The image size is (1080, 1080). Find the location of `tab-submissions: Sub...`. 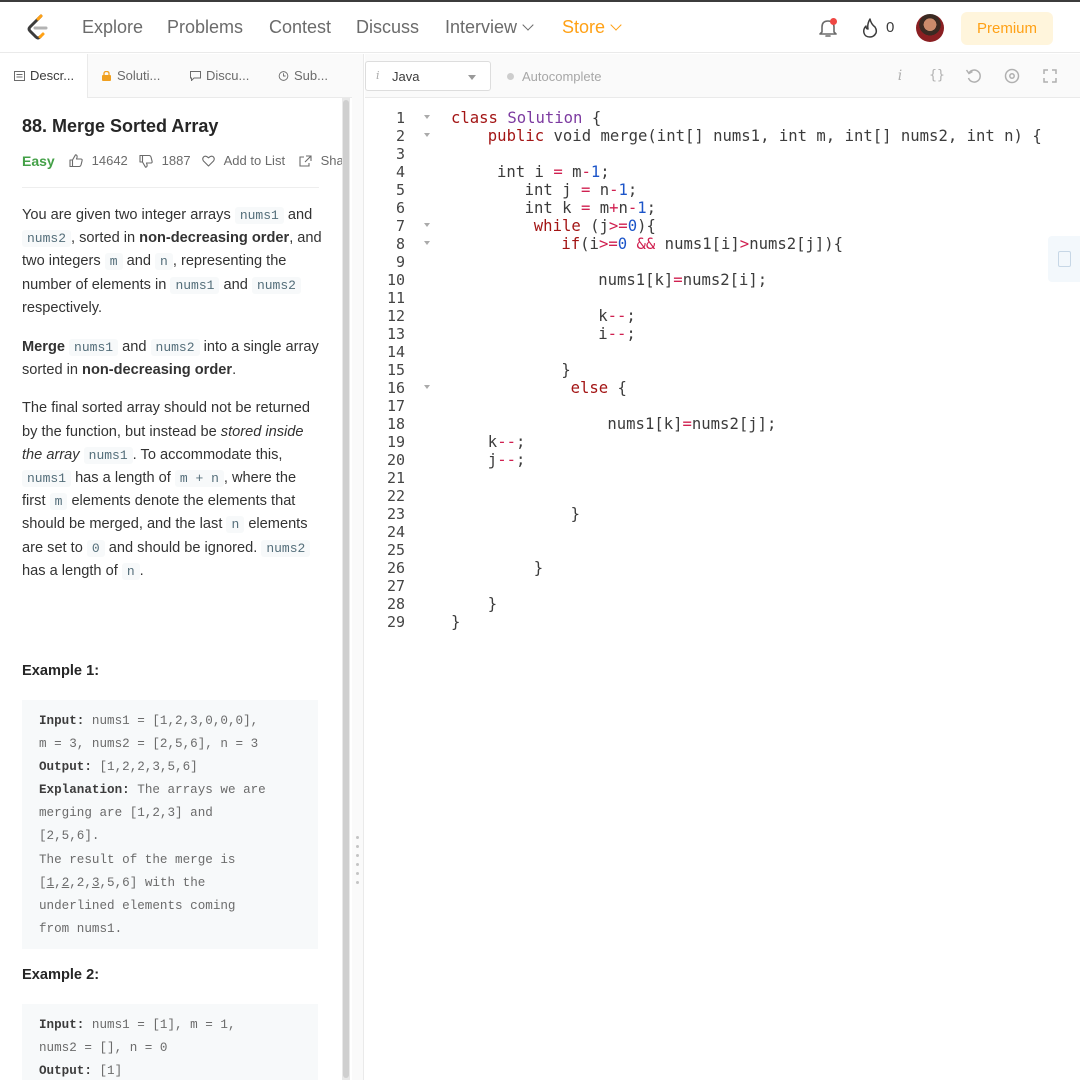

tab-submissions: Sub... is located at coordinates (303, 76).